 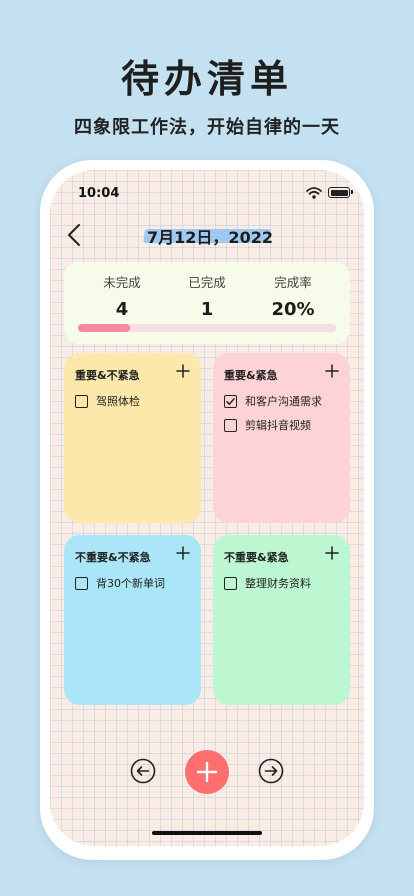 I want to click on quadrant-card-1: 重要&紧急和客户沟通需求 剪辑抖音视频, so click(x=281, y=438).